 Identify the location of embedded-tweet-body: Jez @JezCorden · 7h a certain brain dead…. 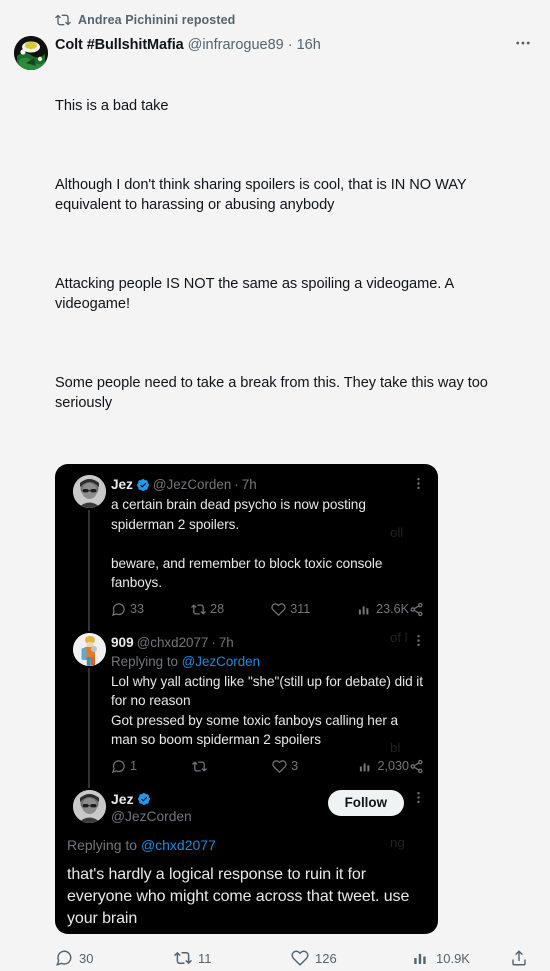
(268, 546).